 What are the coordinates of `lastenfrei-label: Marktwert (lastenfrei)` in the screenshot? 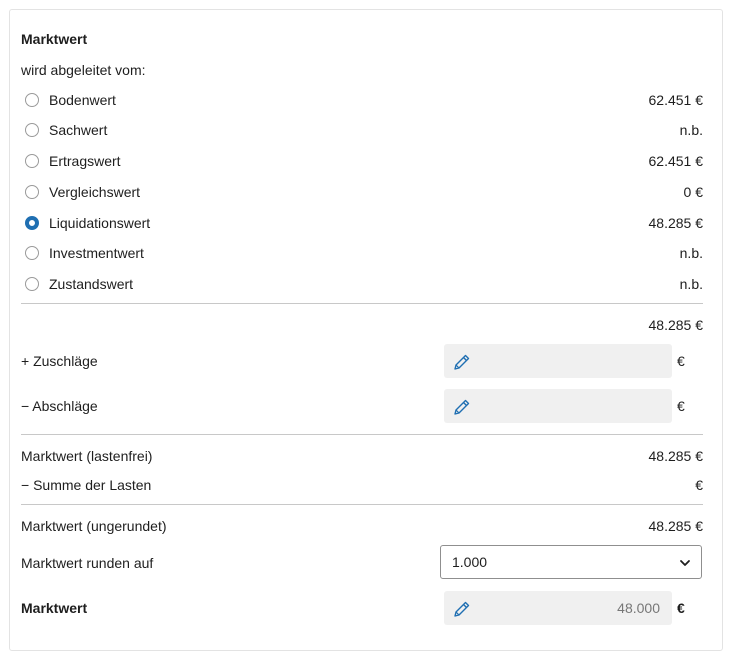 It's located at (87, 456).